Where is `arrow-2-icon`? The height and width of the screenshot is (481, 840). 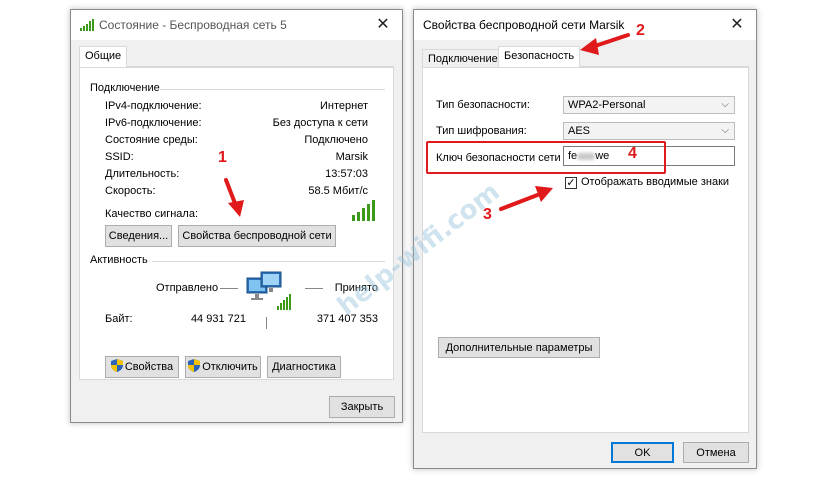
arrow-2-icon is located at coordinates (605, 44).